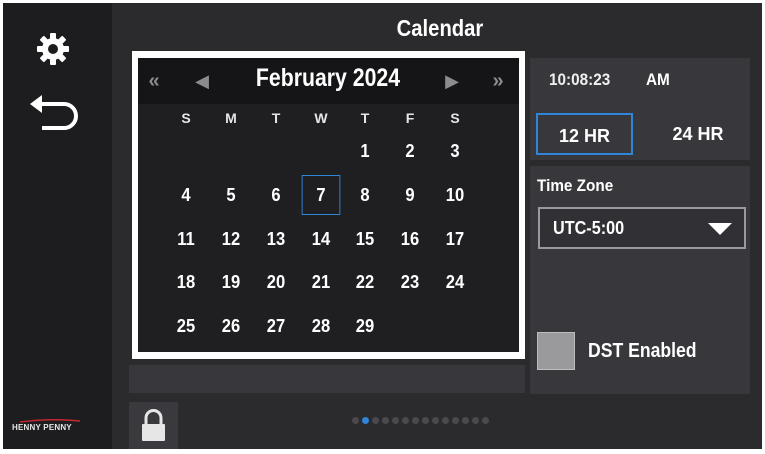  I want to click on month-label: February 2024, so click(328, 78).